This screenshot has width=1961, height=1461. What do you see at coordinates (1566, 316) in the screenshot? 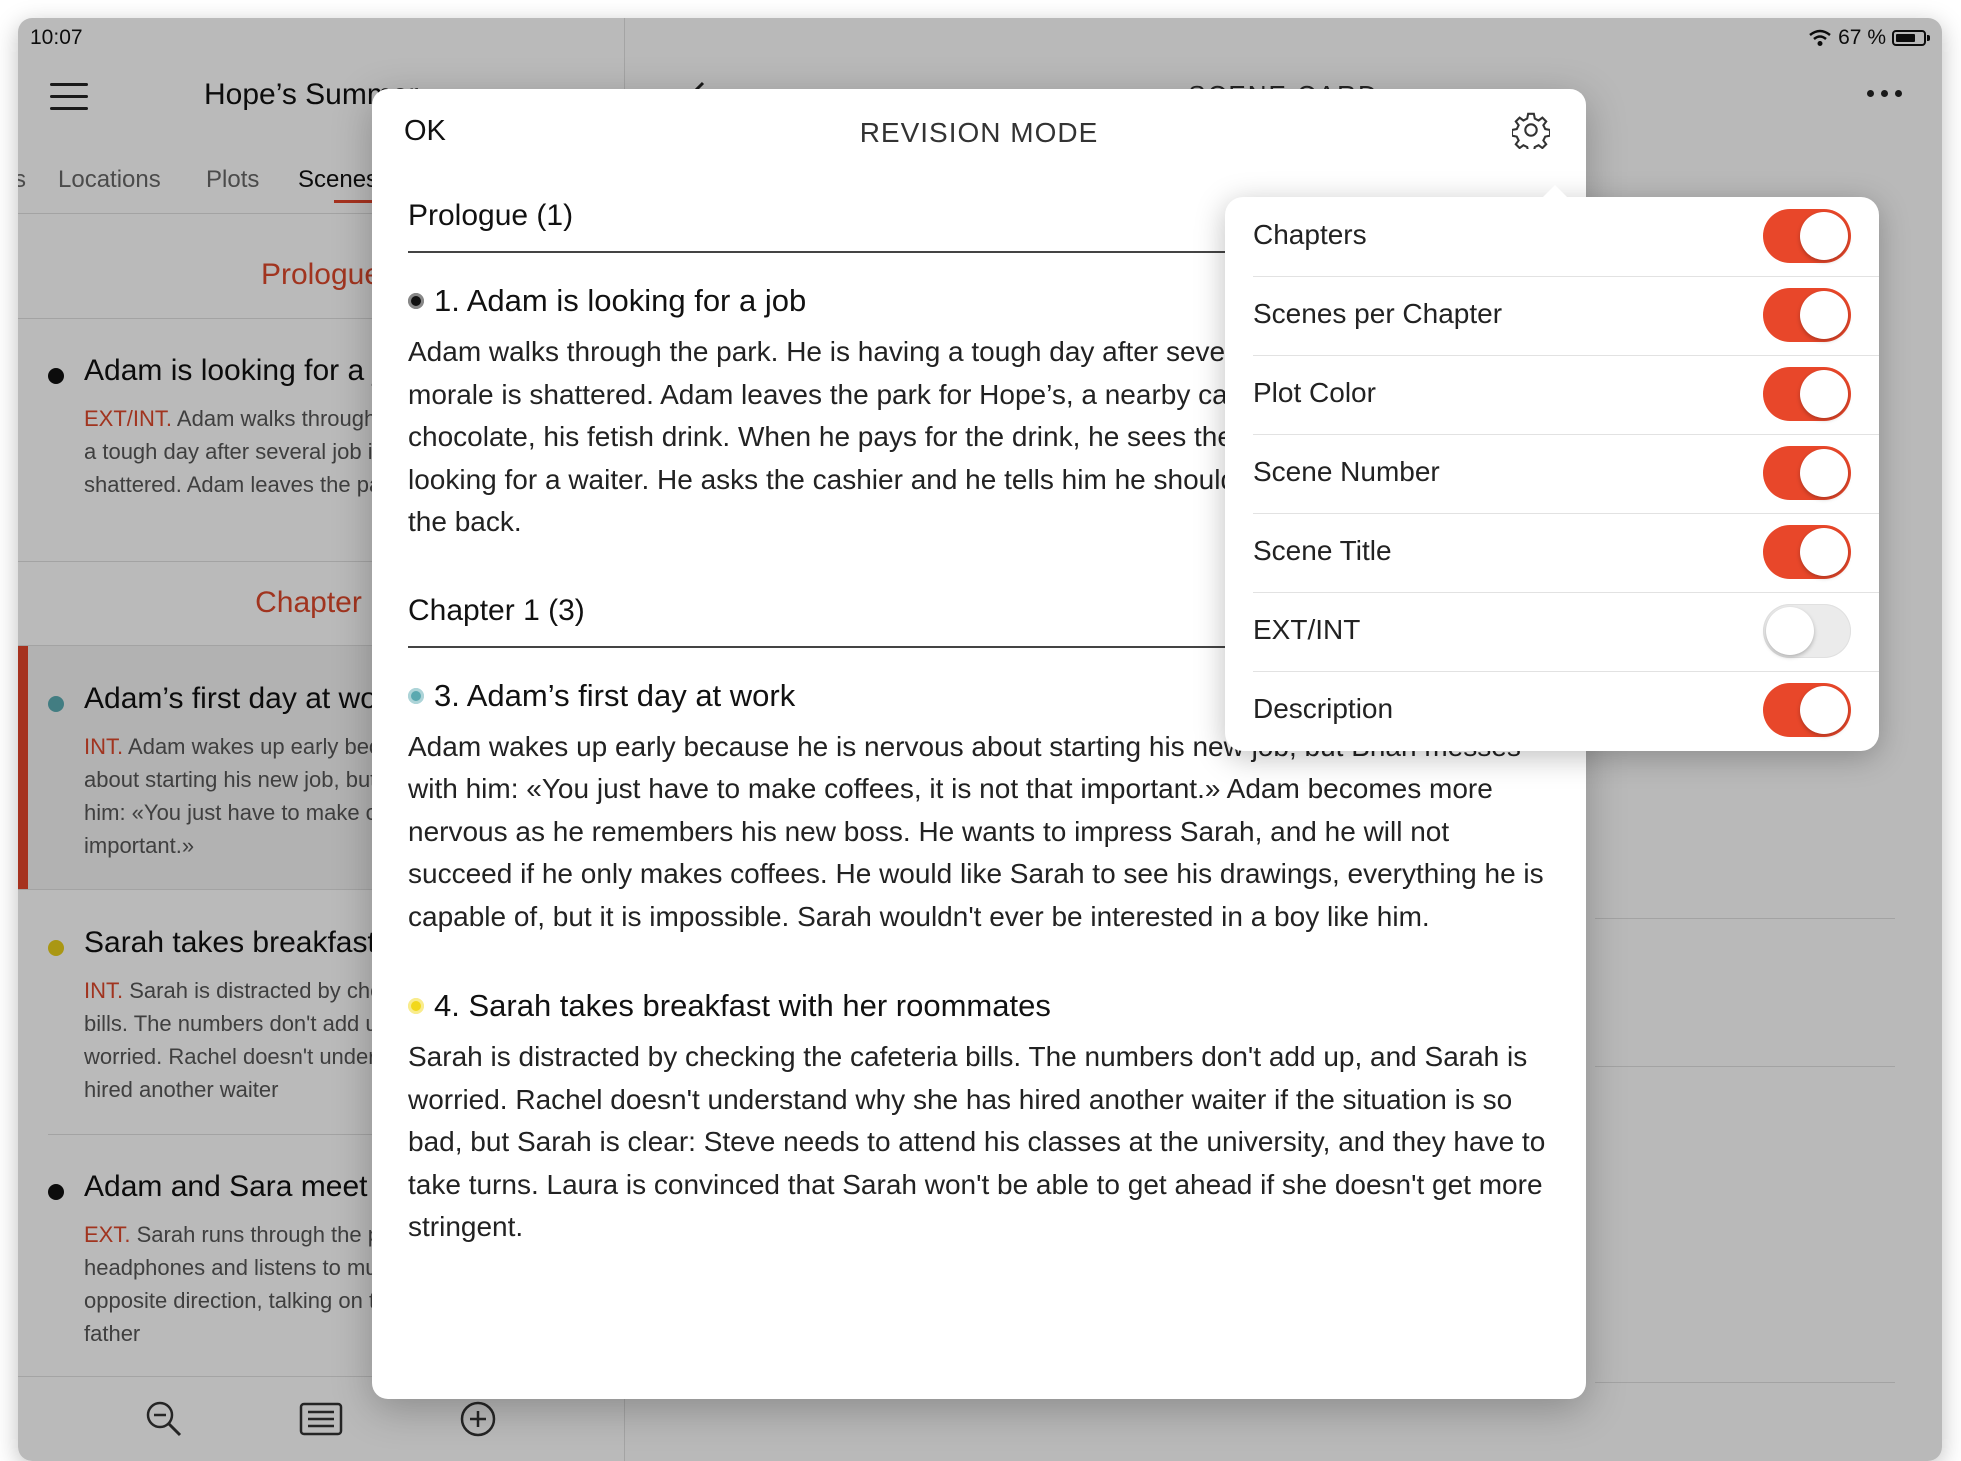
I see `option-scenes-per-chapter: Scenes per Chapter` at bounding box center [1566, 316].